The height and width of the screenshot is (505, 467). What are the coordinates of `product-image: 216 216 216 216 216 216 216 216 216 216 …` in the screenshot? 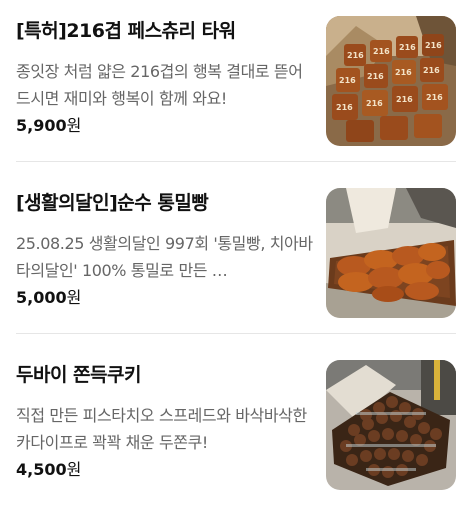 It's located at (391, 81).